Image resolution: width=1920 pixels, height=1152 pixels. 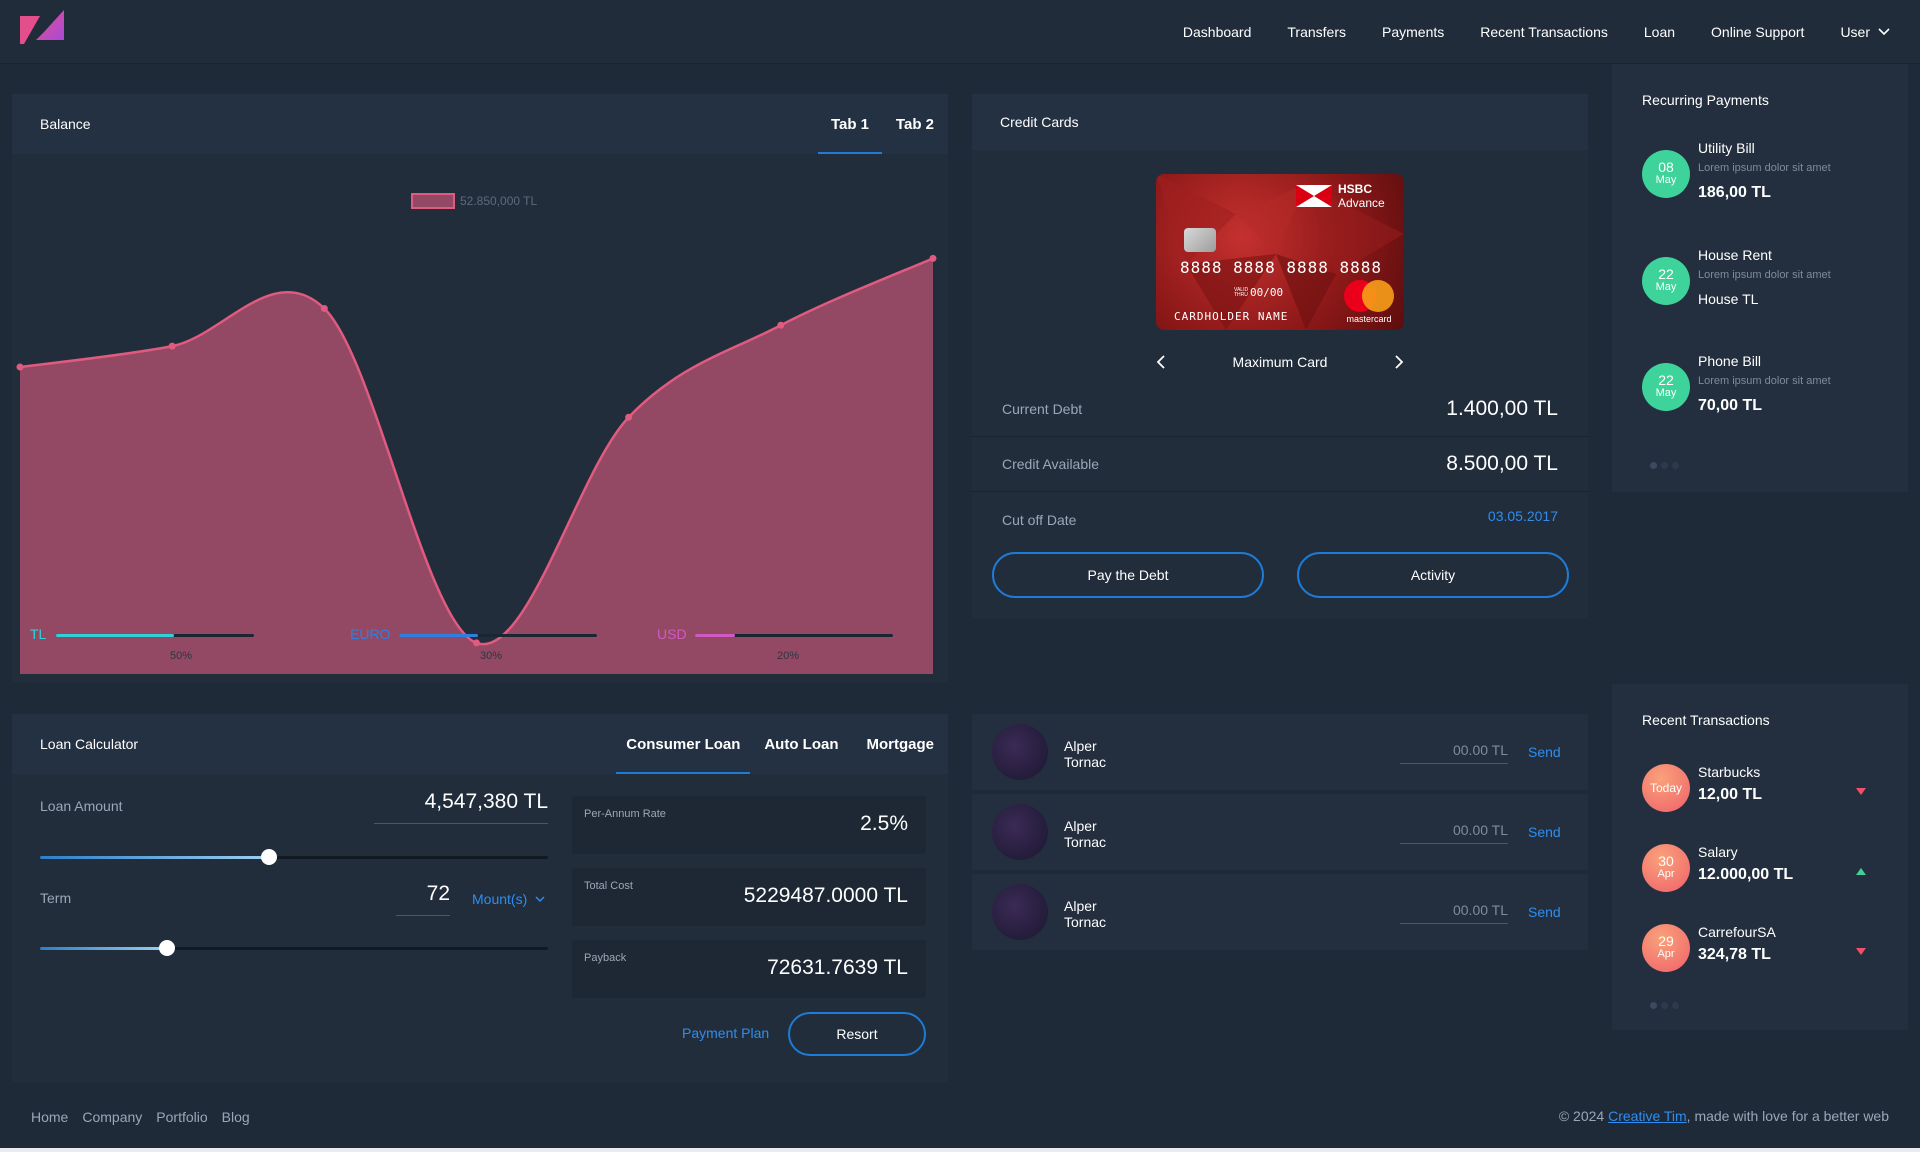 I want to click on recurring-name: House Rent, so click(x=1735, y=255).